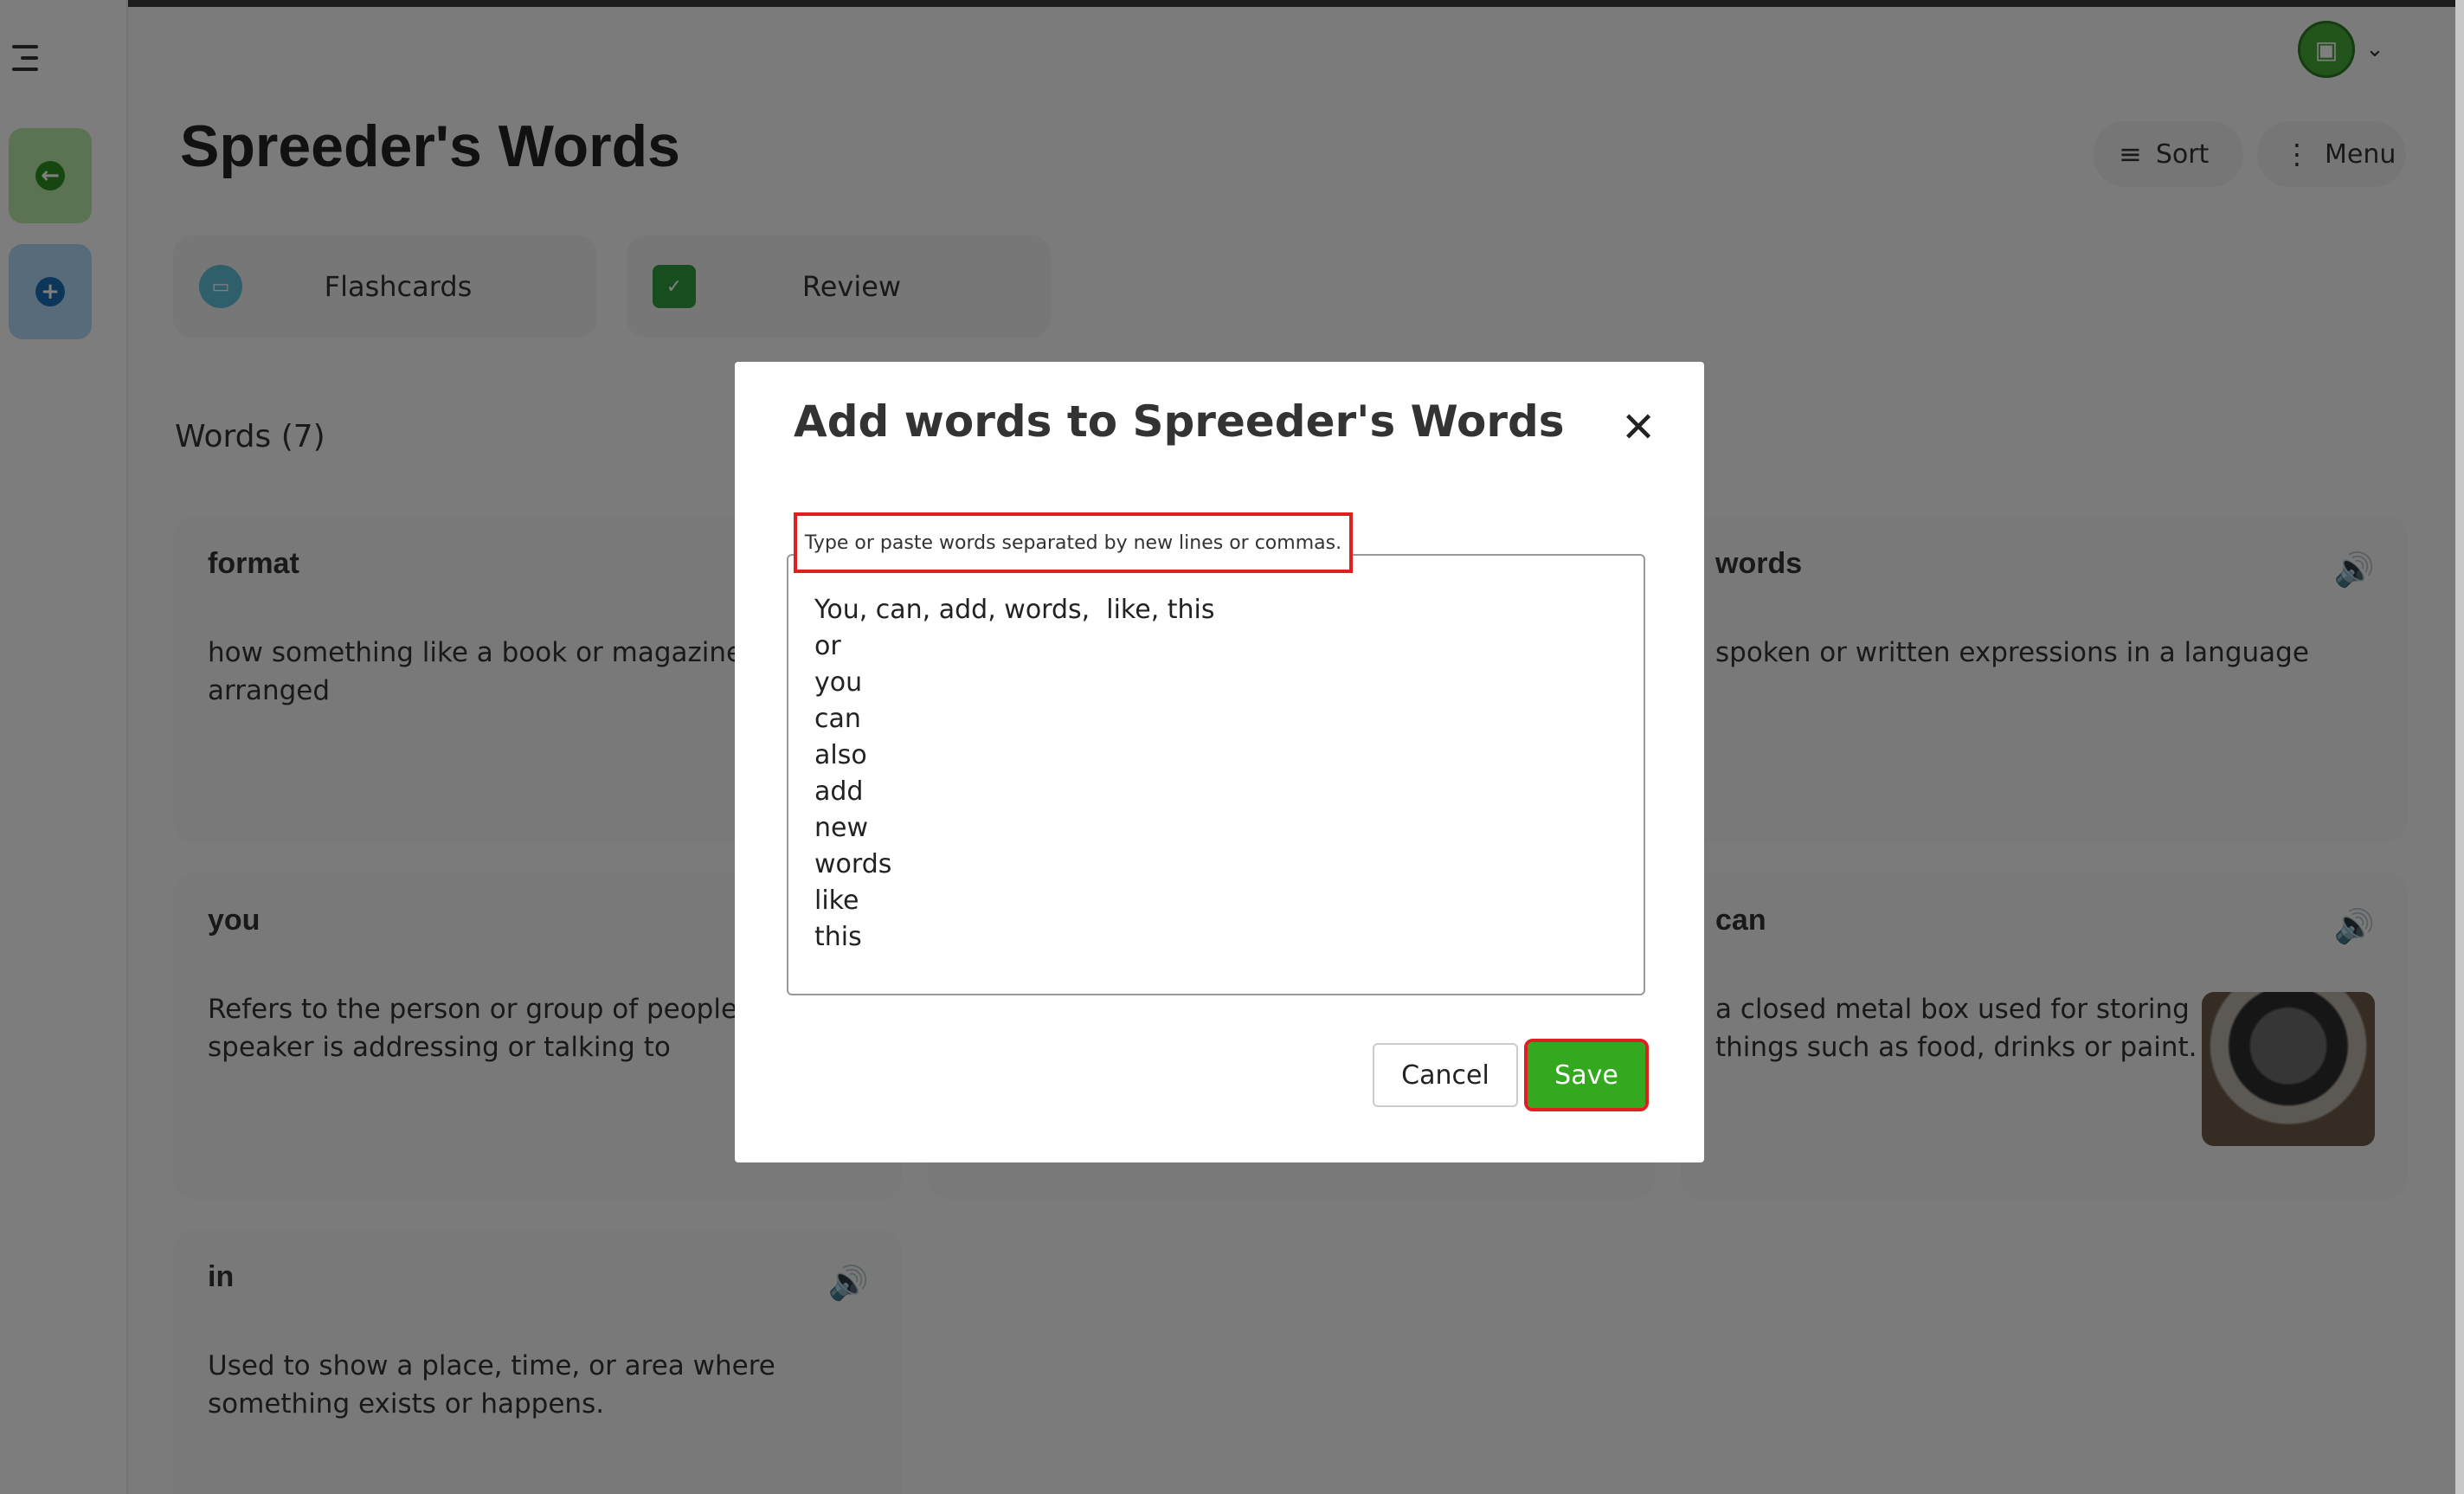  What do you see at coordinates (2459, 747) in the screenshot?
I see `scrollbar` at bounding box center [2459, 747].